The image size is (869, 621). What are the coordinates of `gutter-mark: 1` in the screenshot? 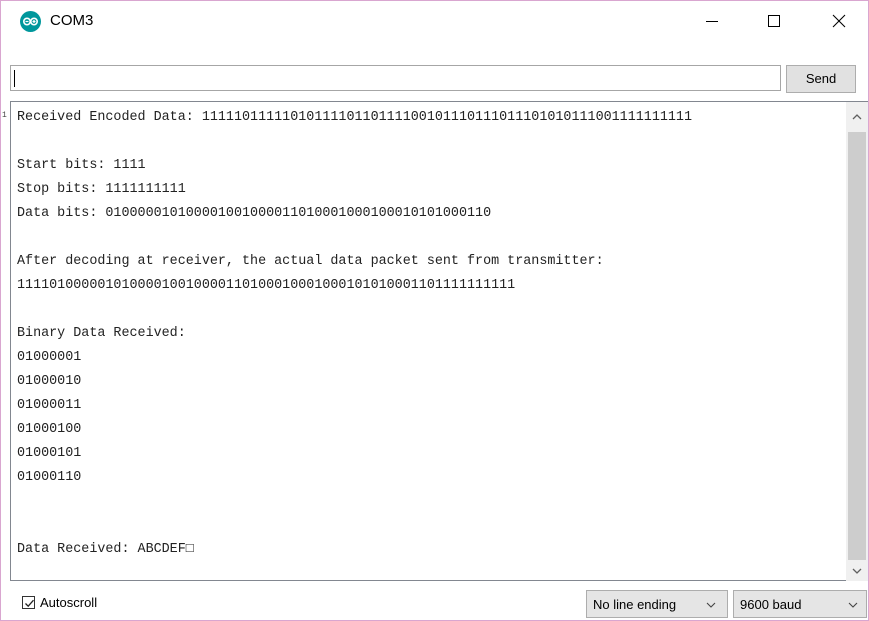 It's located at (4, 115).